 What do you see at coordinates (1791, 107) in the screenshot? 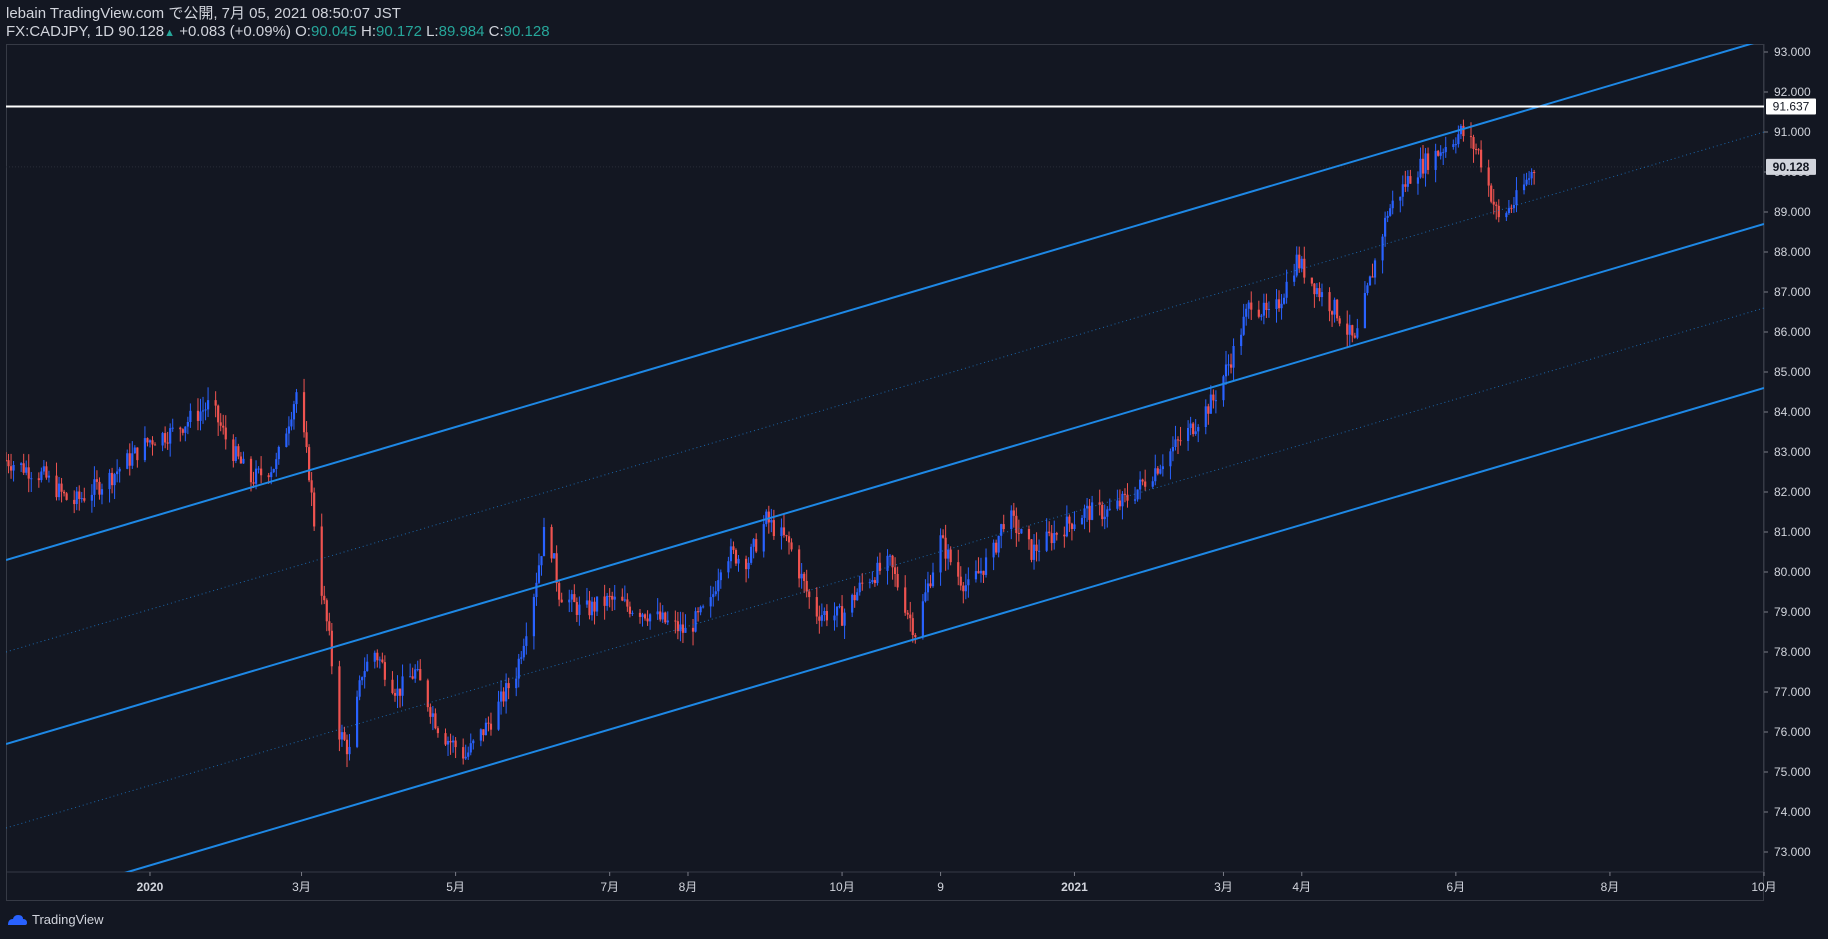
I see `level-price-label: 91.637` at bounding box center [1791, 107].